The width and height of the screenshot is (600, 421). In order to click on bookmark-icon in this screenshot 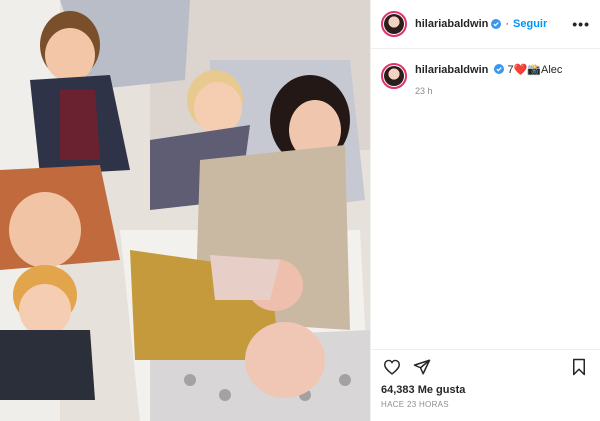, I will do `click(579, 367)`.